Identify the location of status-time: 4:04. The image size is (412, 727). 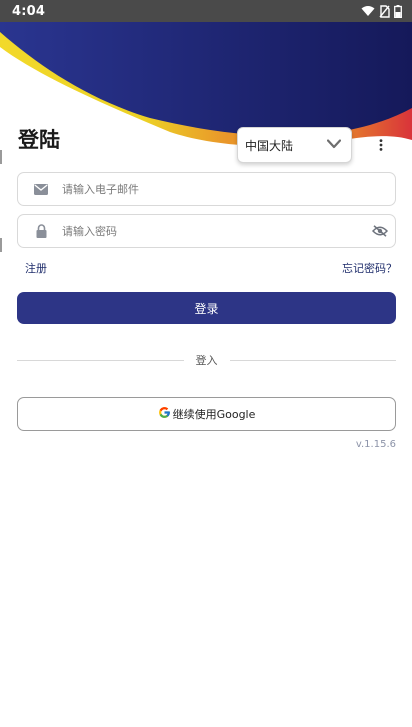
(29, 11).